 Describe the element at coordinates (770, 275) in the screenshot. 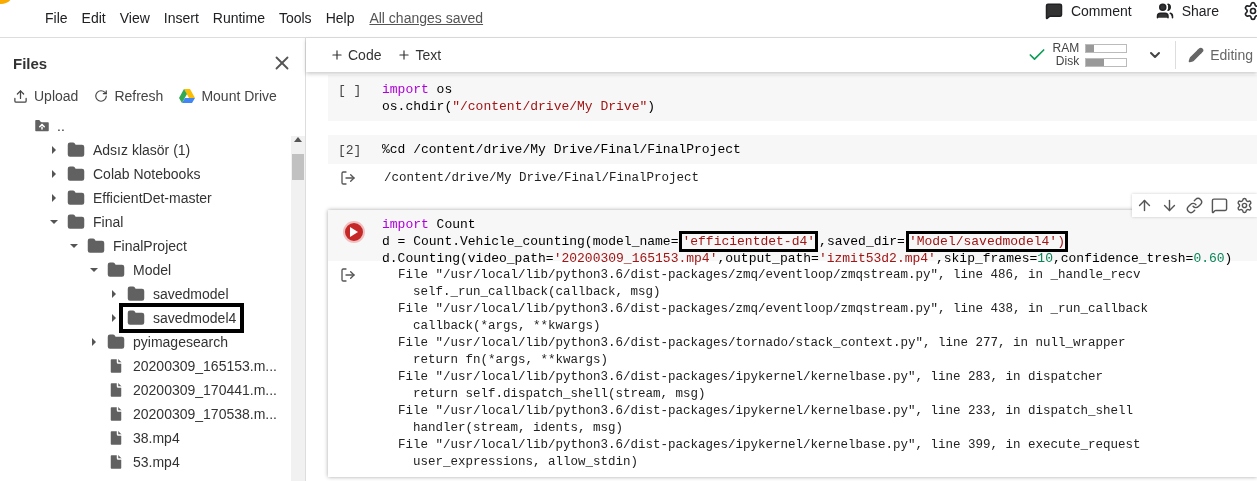

I see `output-line: File "/usr/local/lib/python3.6/dist-packages/zmq/eventloop/zmqstream.py", line 486, in _handle_recv` at that location.